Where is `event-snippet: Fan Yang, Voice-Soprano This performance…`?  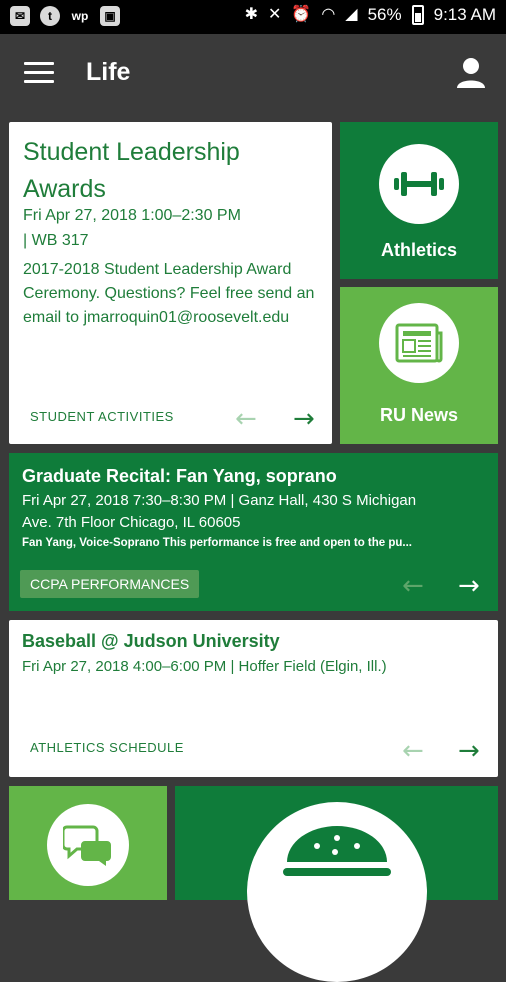
event-snippet: Fan Yang, Voice-Soprano This performance… is located at coordinates (217, 543).